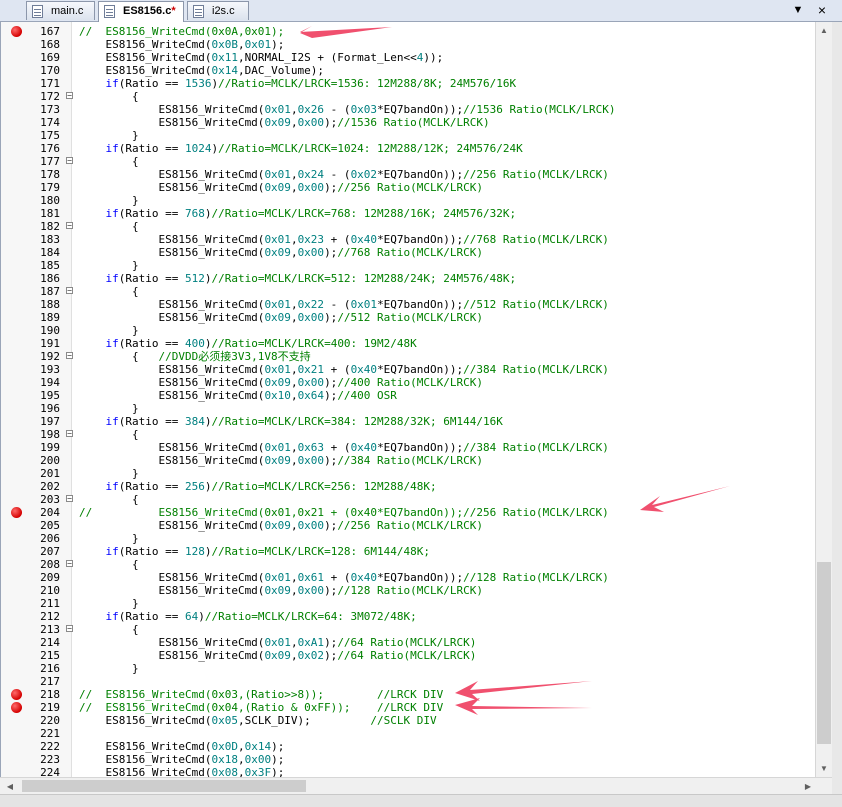 Image resolution: width=842 pixels, height=807 pixels. I want to click on scroll-left-icon: ◀, so click(10, 786).